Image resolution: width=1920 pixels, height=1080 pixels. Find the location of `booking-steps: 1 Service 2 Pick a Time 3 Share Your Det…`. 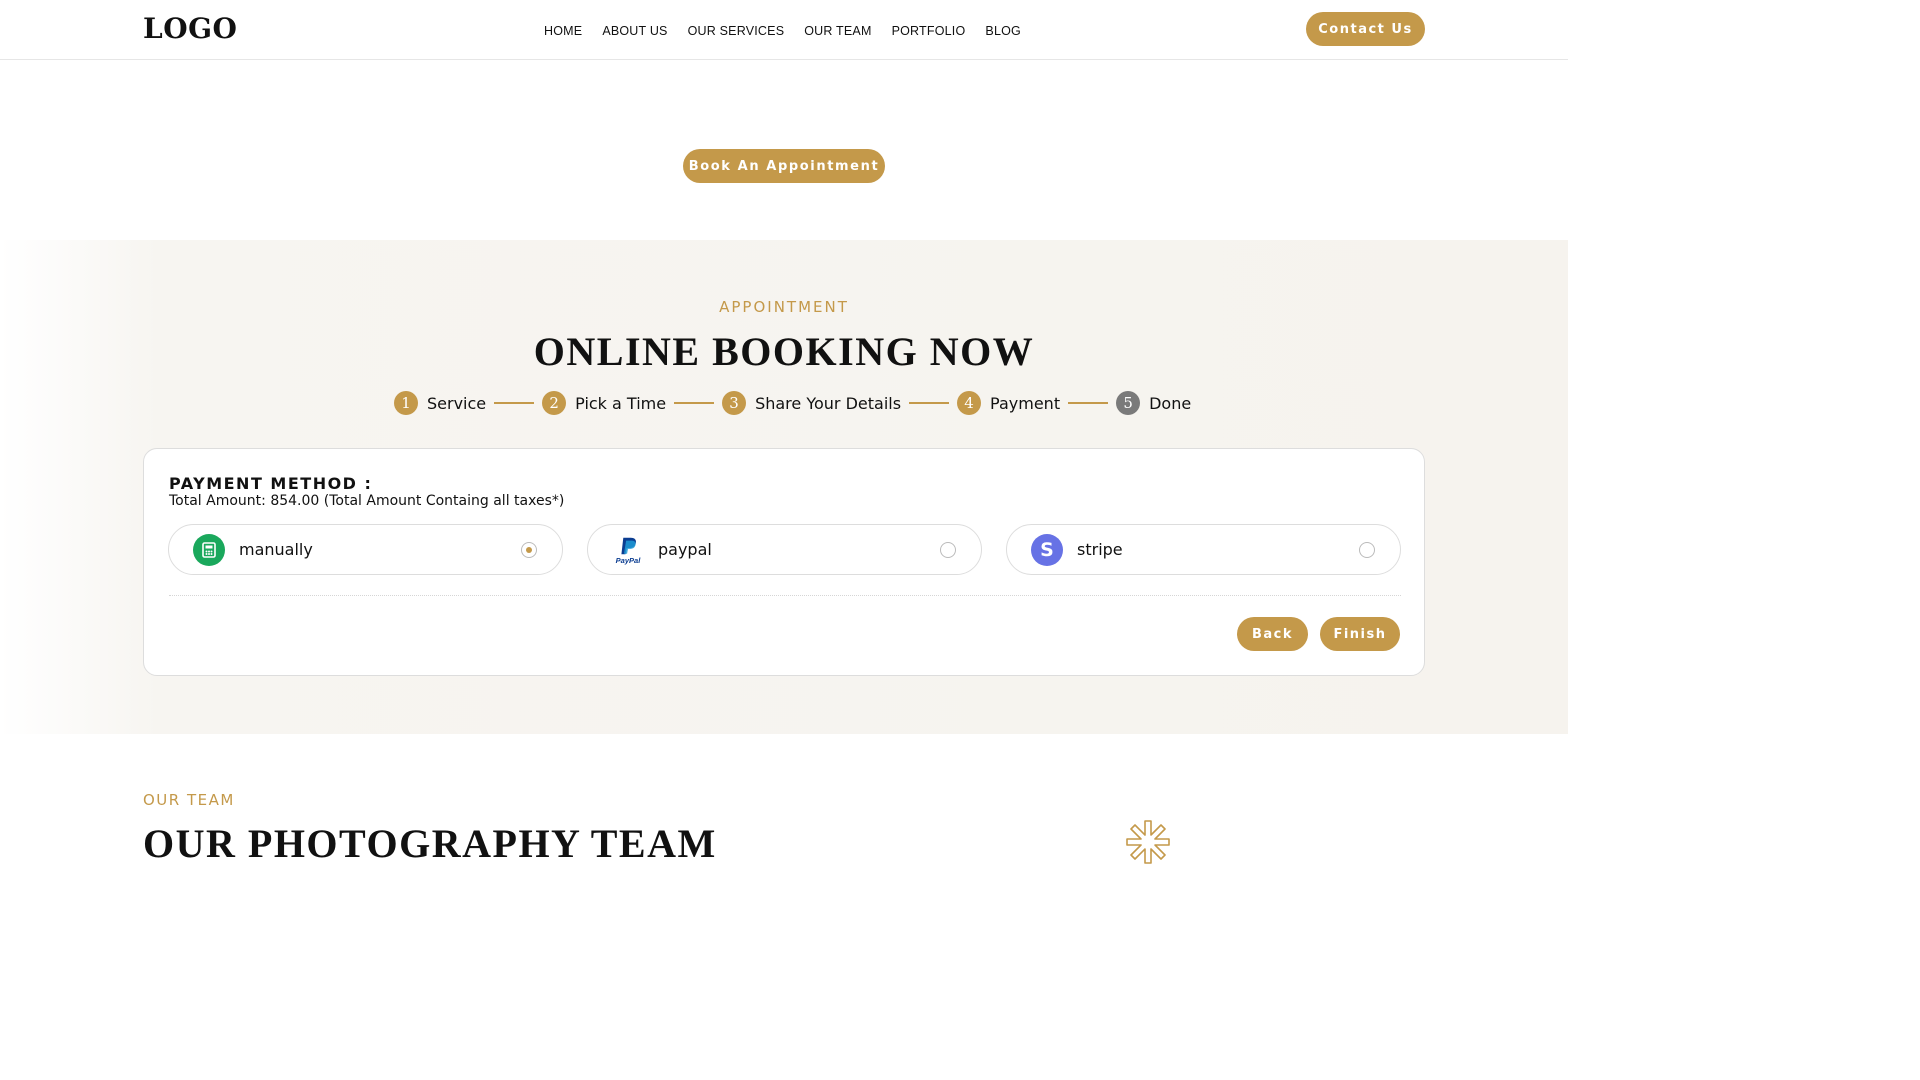

booking-steps: 1 Service 2 Pick a Time 3 Share Your Det… is located at coordinates (792, 403).